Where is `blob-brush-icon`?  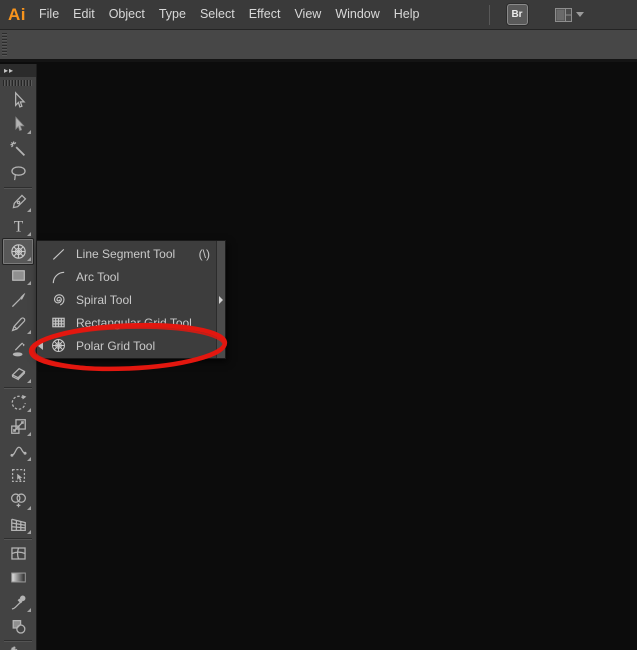
blob-brush-icon is located at coordinates (18, 349).